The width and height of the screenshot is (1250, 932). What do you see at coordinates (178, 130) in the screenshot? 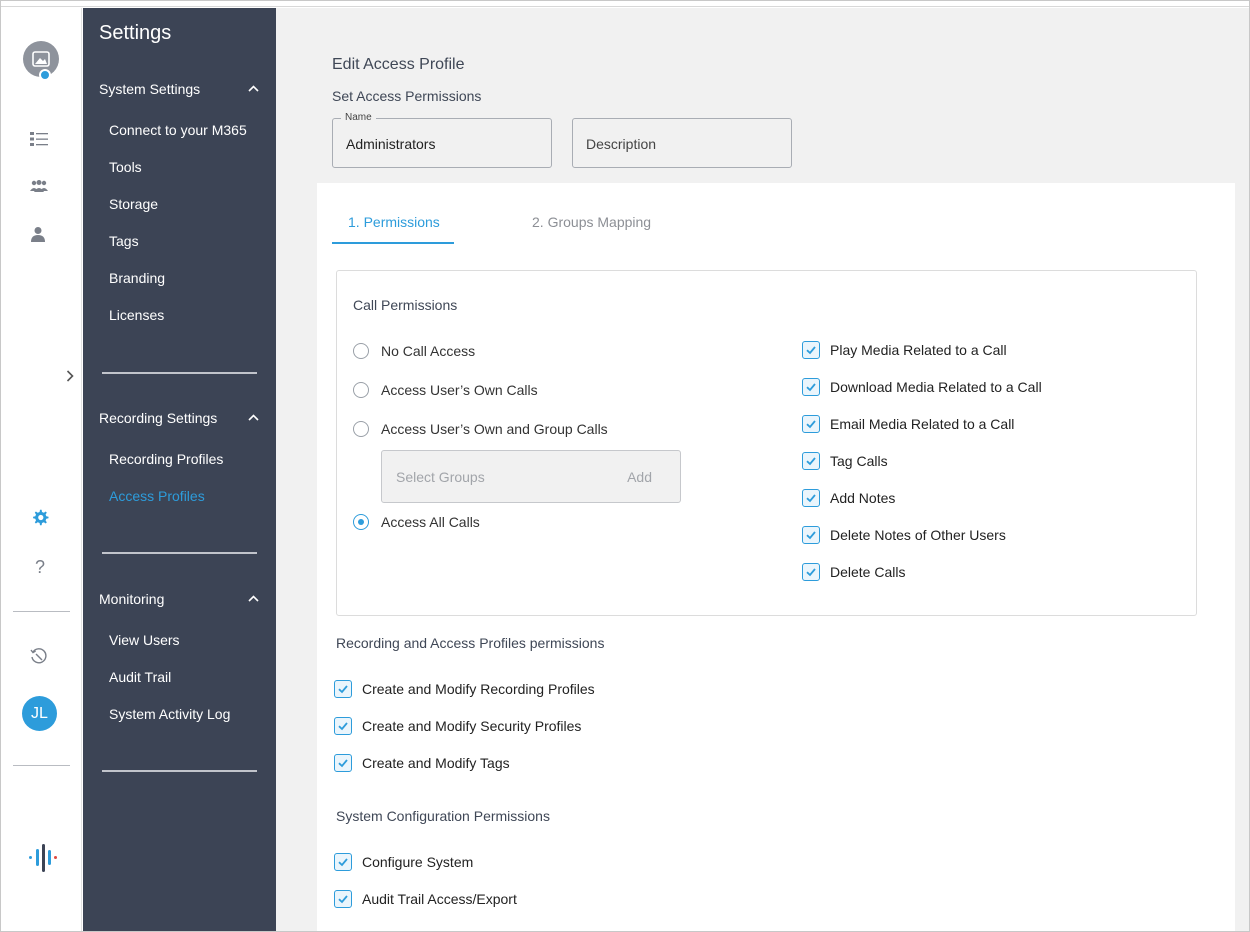
I see `sidebar-item-connect-m365: Connect to your M365` at bounding box center [178, 130].